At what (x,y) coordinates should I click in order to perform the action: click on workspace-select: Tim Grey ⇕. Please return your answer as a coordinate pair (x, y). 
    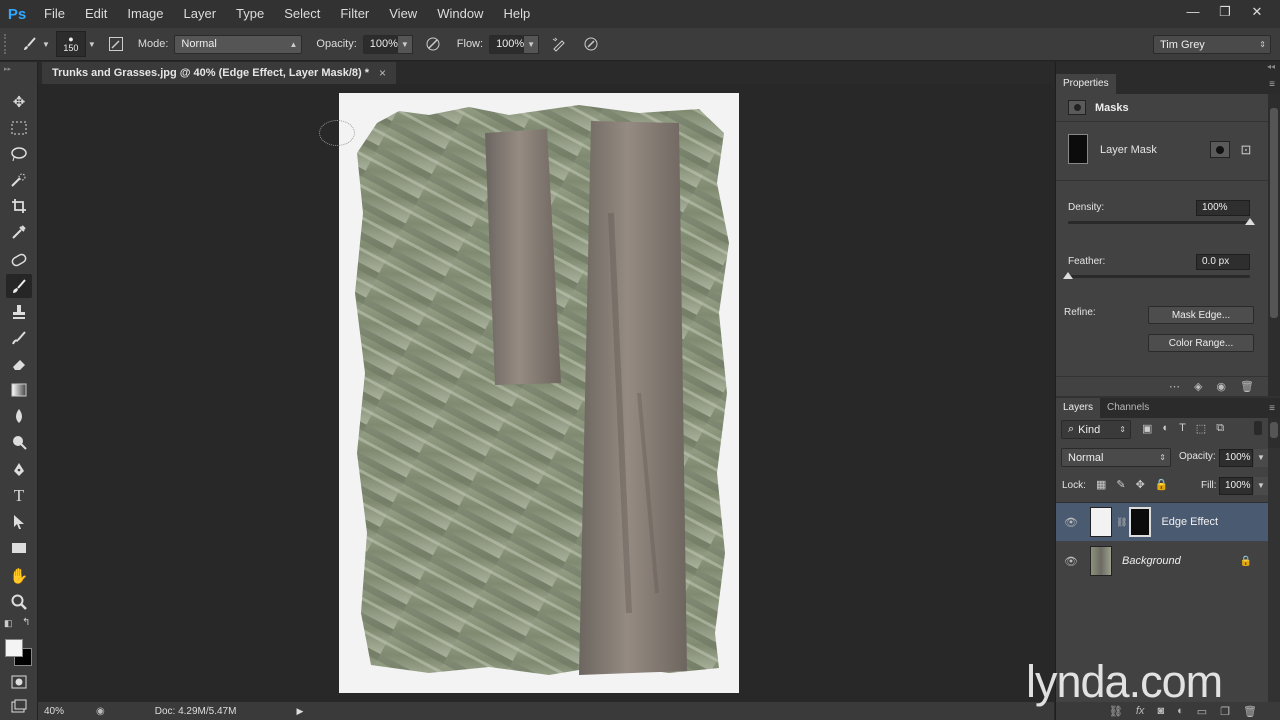
    Looking at the image, I should click on (1212, 44).